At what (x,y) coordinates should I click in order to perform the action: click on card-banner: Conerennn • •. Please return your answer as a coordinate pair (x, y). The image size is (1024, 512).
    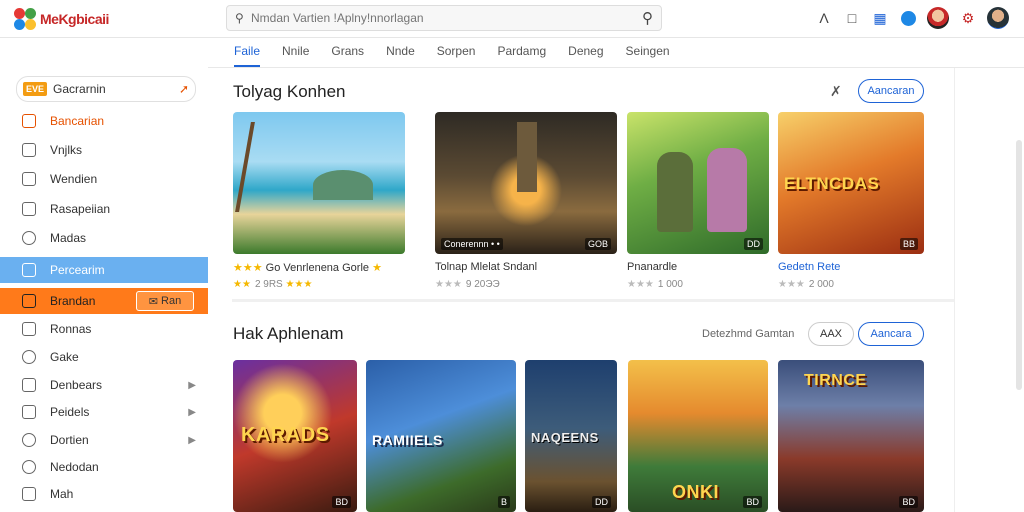
    Looking at the image, I should click on (472, 244).